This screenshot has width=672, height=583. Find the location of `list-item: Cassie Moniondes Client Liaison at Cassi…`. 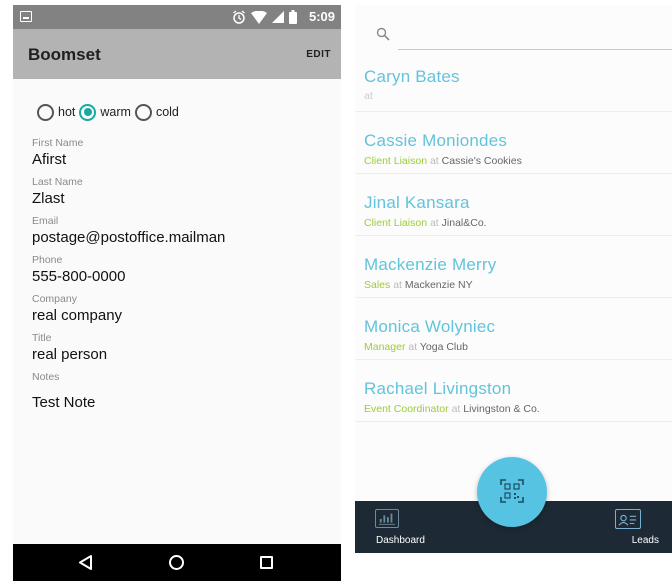

list-item: Cassie Moniondes Client Liaison at Cassi… is located at coordinates (513, 143).